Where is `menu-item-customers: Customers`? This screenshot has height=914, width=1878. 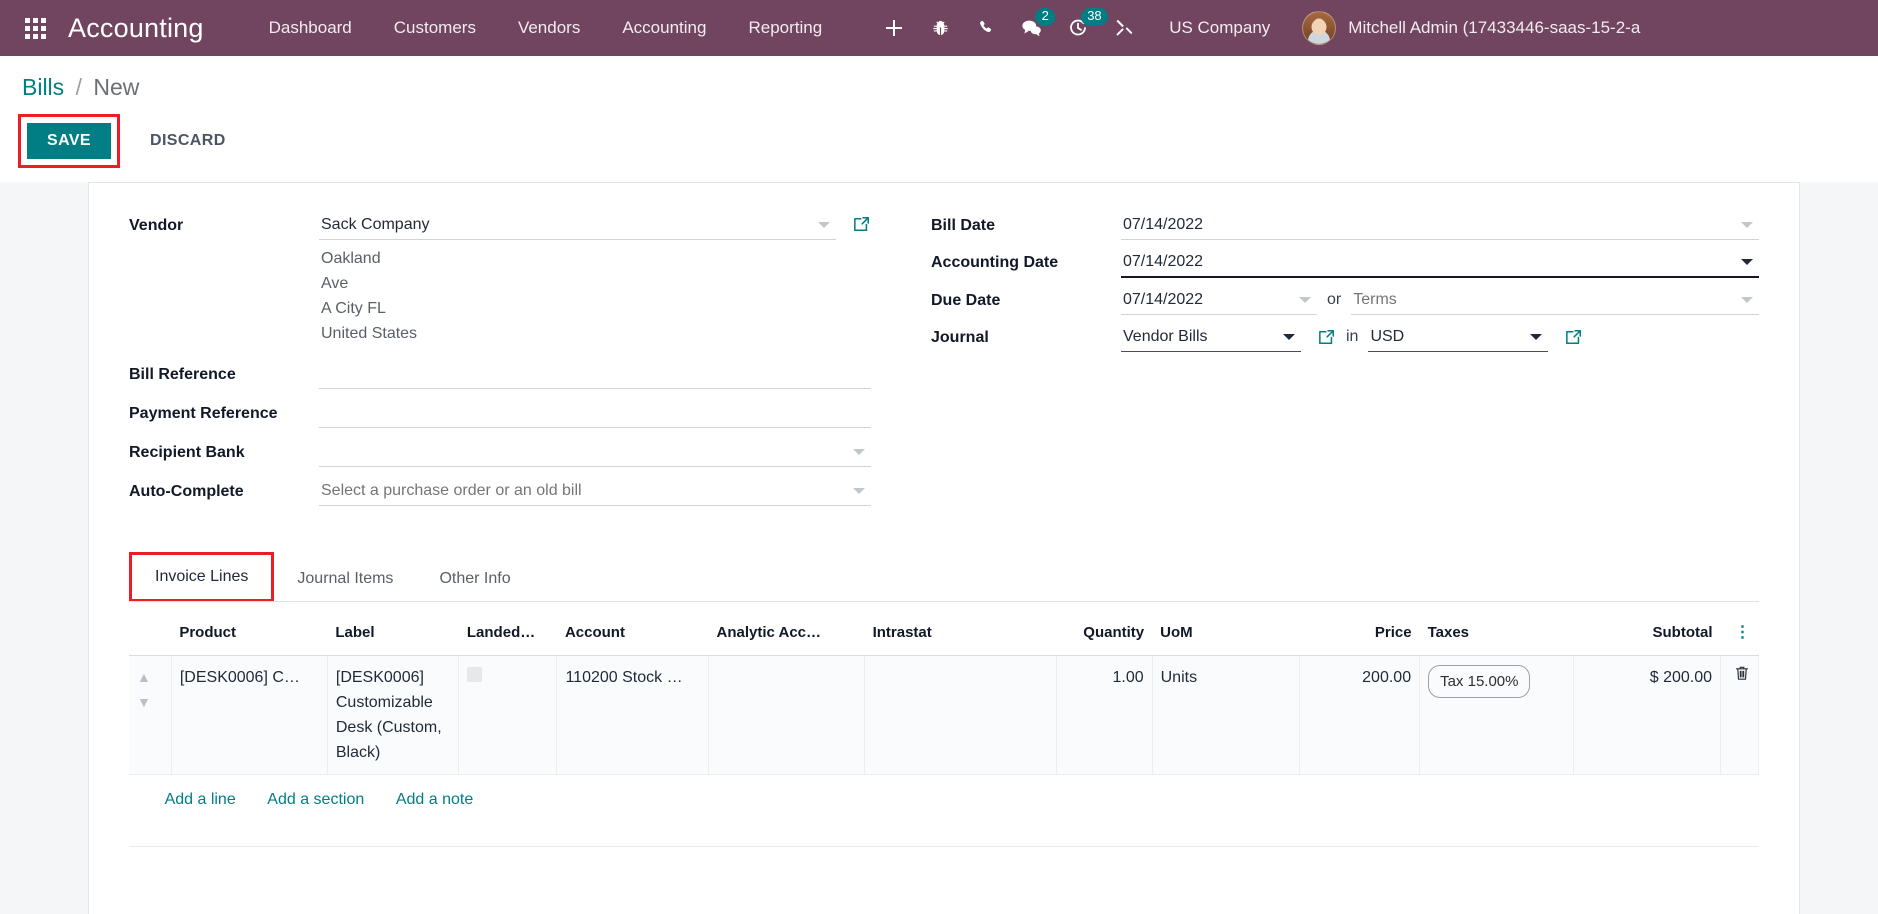 menu-item-customers: Customers is located at coordinates (435, 28).